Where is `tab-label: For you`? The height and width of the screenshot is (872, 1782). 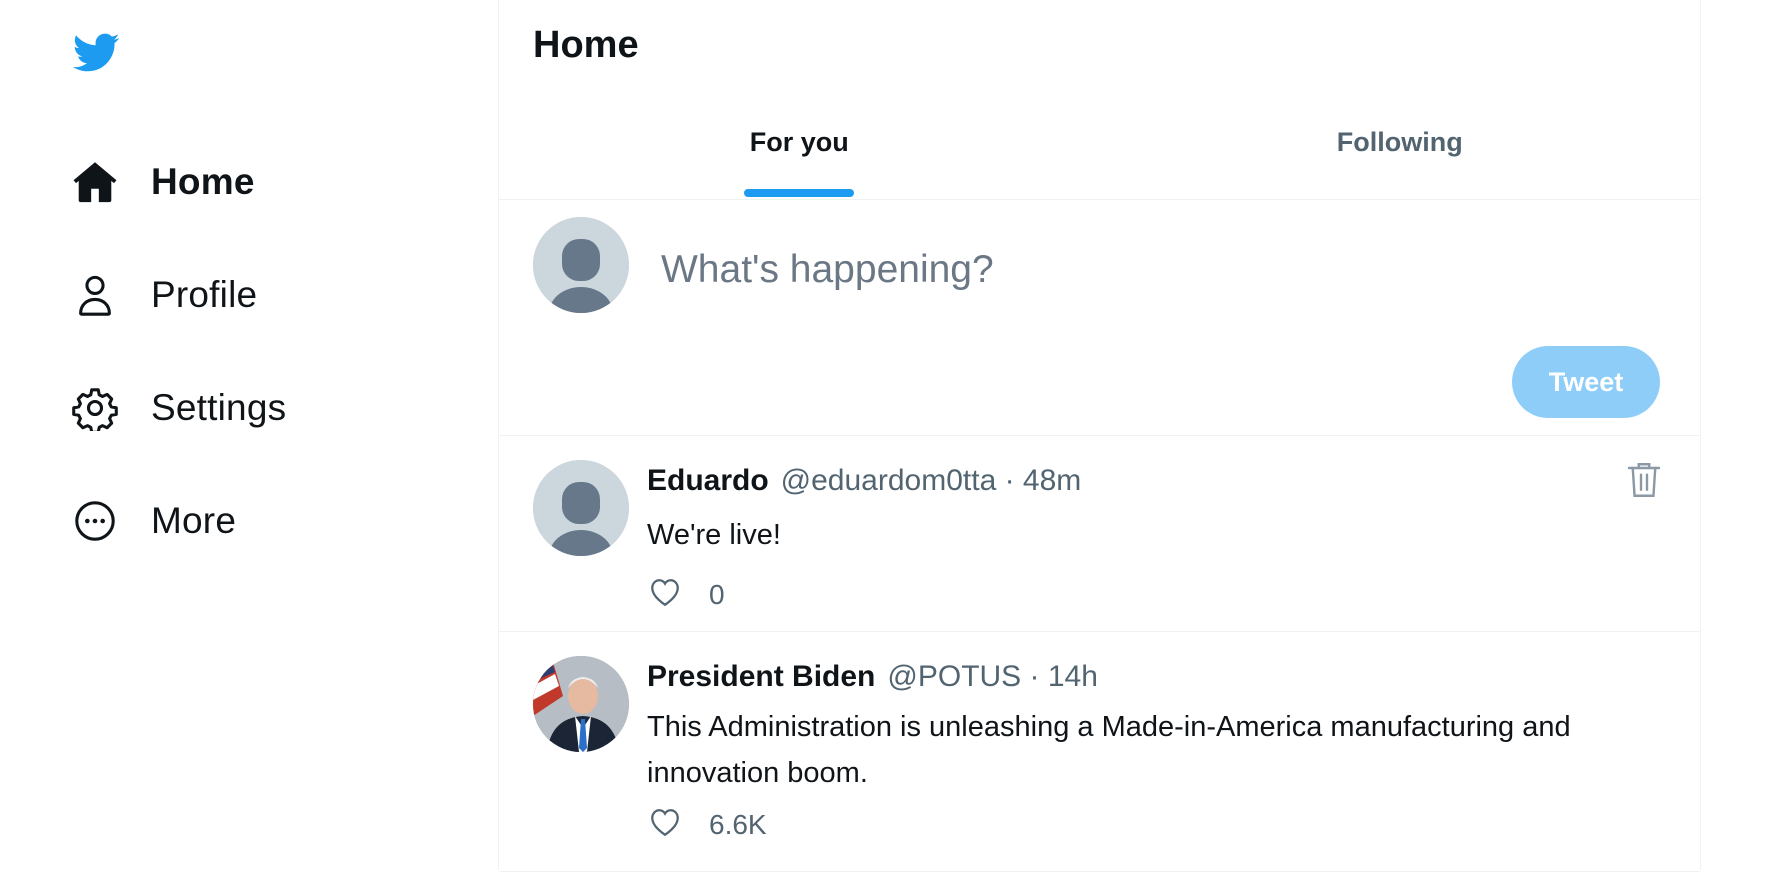
tab-label: For you is located at coordinates (799, 142).